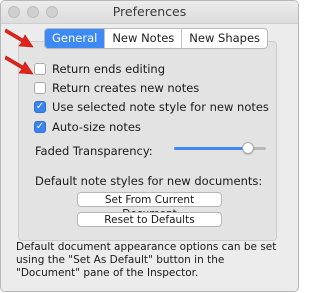 This screenshot has width=320, height=293. Describe the element at coordinates (160, 107) in the screenshot. I see `option-label: Use selected note style for new notes` at that location.